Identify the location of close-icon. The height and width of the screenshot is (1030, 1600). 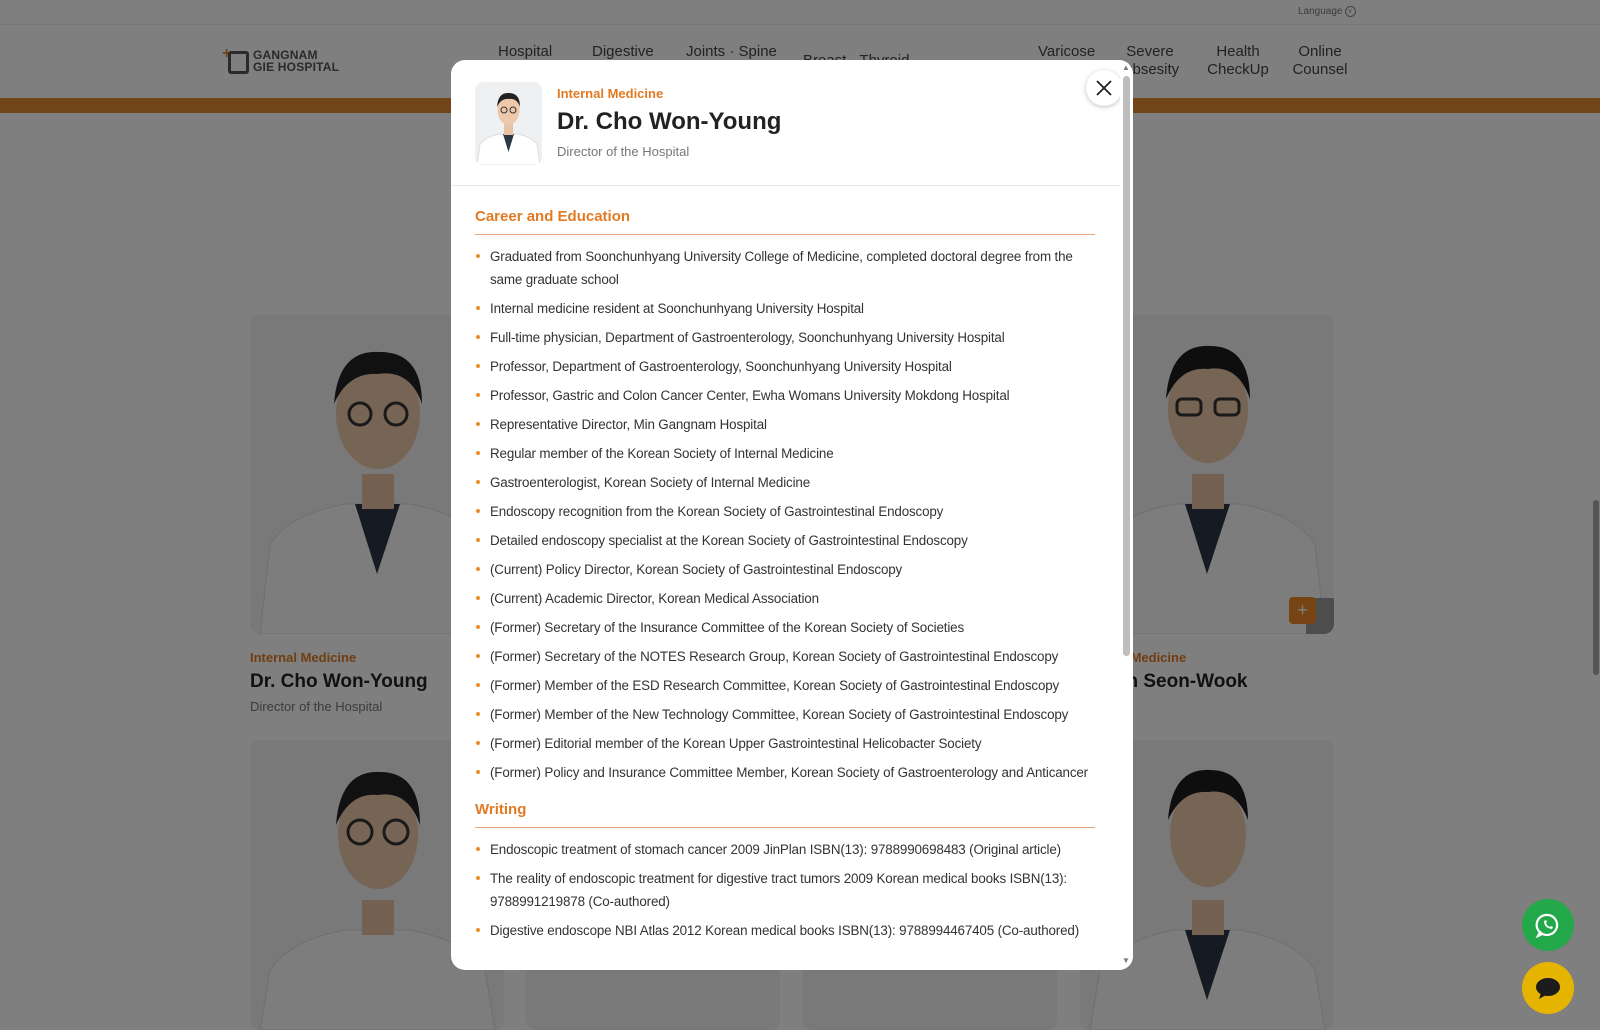
(1104, 88).